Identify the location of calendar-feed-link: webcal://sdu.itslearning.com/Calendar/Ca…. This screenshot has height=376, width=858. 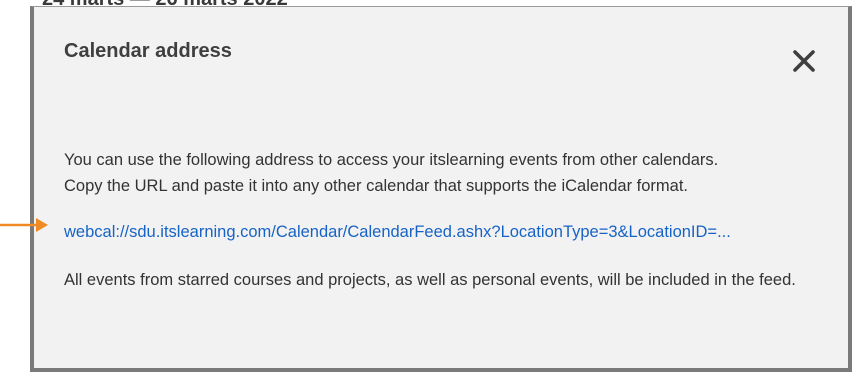
(397, 232).